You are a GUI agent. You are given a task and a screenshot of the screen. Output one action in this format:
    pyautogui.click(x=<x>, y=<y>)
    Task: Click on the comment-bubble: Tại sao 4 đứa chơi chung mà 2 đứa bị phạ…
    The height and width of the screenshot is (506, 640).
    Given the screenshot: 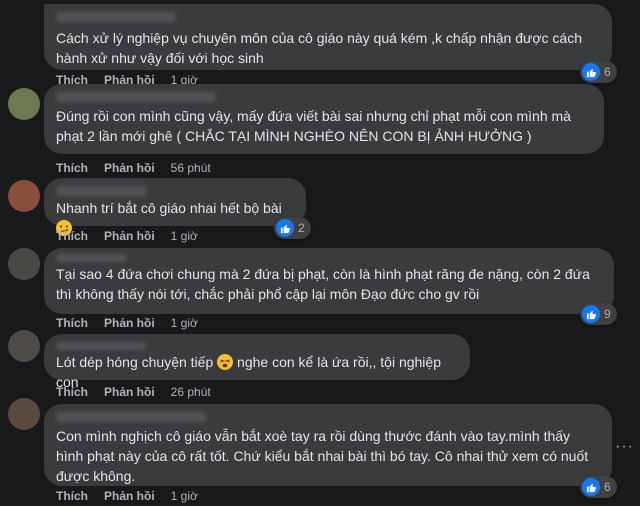 What is the action you would take?
    pyautogui.click(x=329, y=281)
    